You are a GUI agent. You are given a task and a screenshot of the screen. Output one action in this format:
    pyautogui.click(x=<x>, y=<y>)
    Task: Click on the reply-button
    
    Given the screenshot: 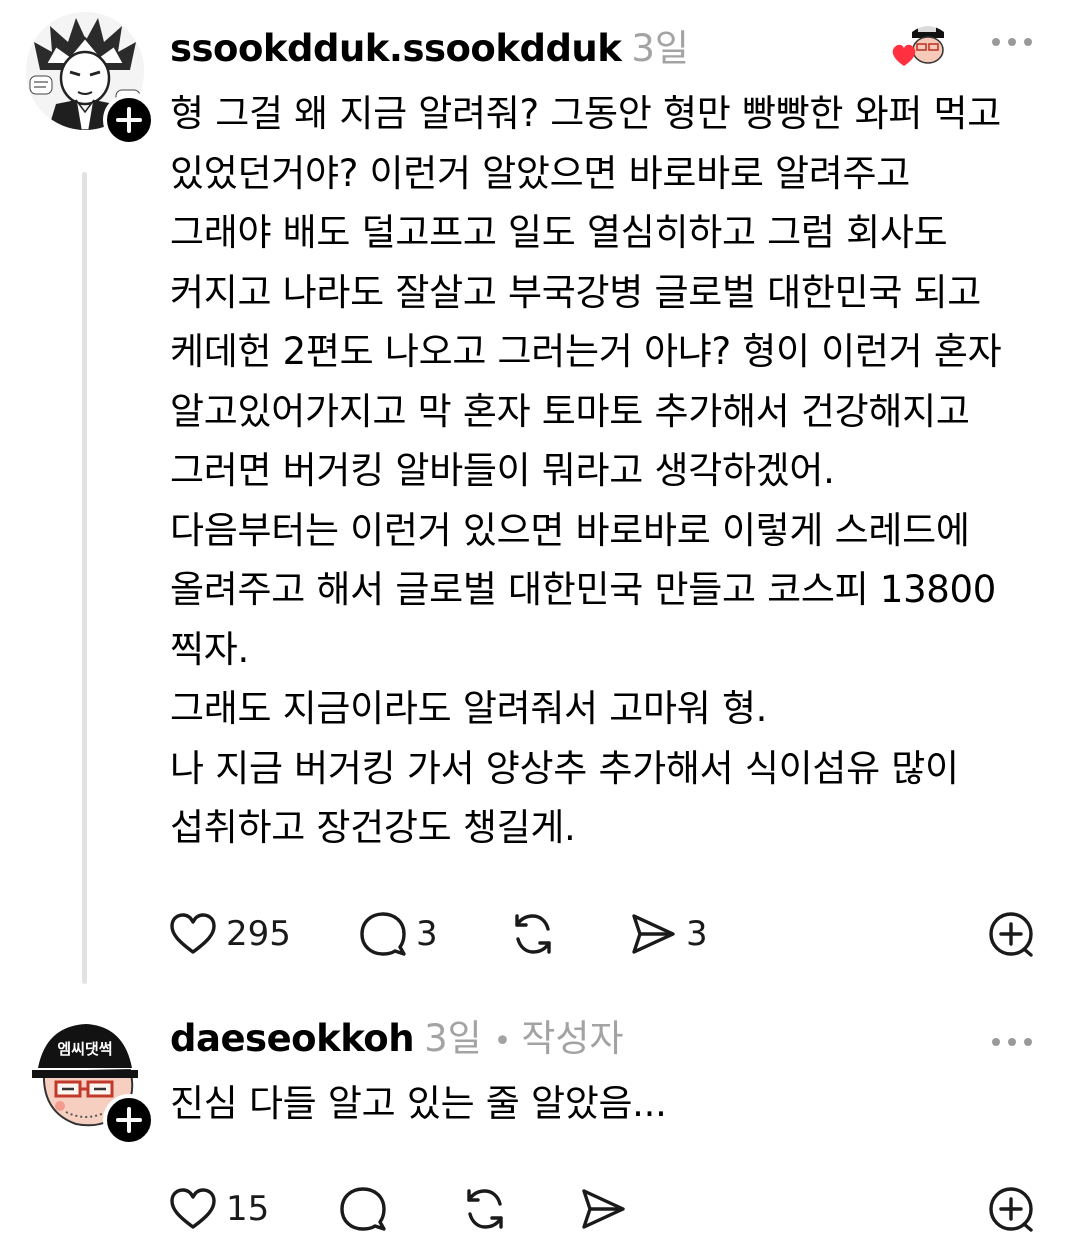 What is the action you would take?
    pyautogui.click(x=363, y=1209)
    